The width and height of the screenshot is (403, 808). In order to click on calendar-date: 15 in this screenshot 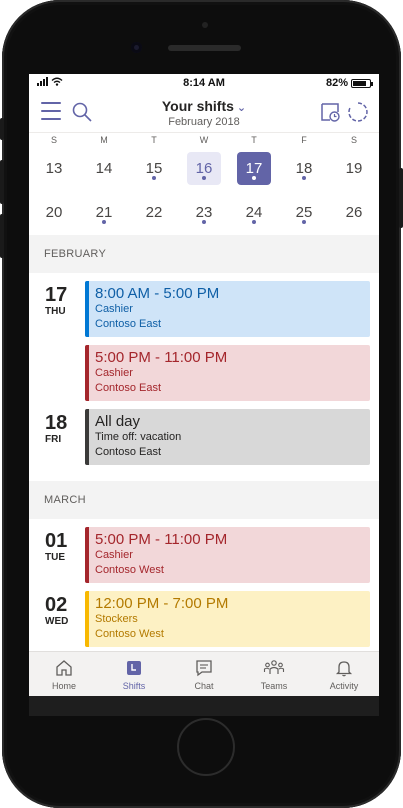, I will do `click(154, 168)`.